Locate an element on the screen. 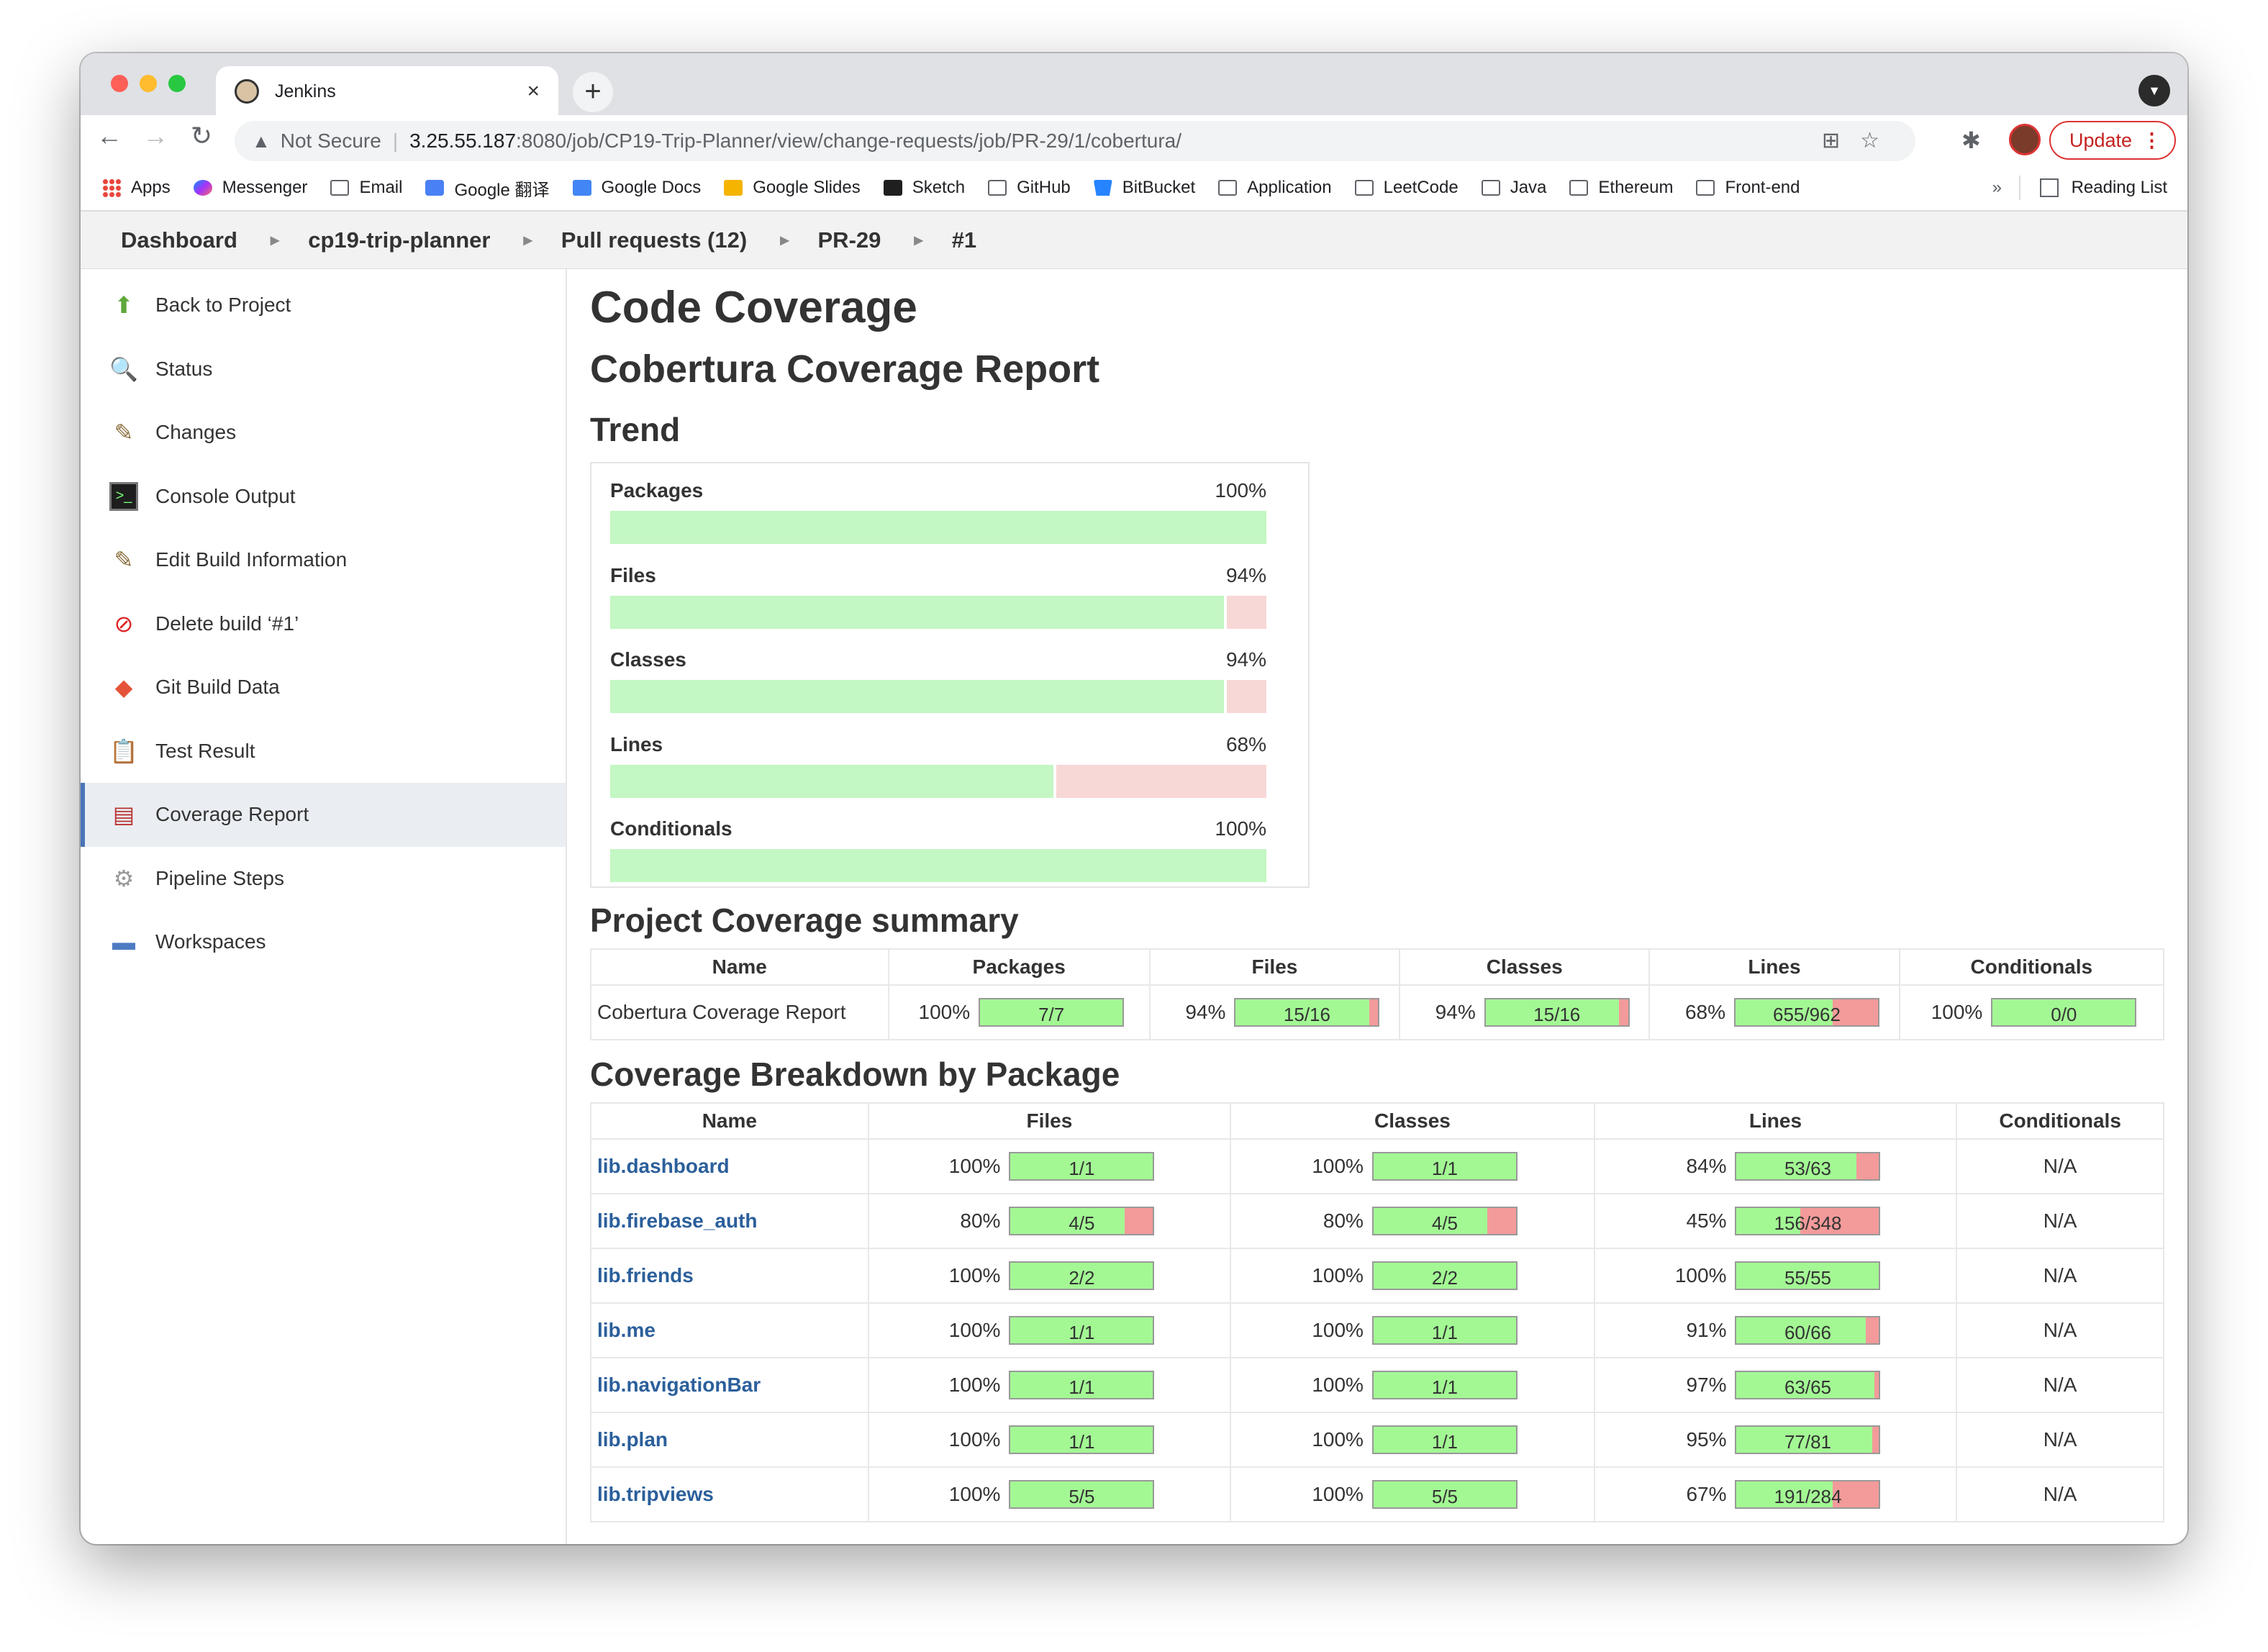 The width and height of the screenshot is (2268, 1652). coverage-ratio: 15/16 is located at coordinates (1557, 1014).